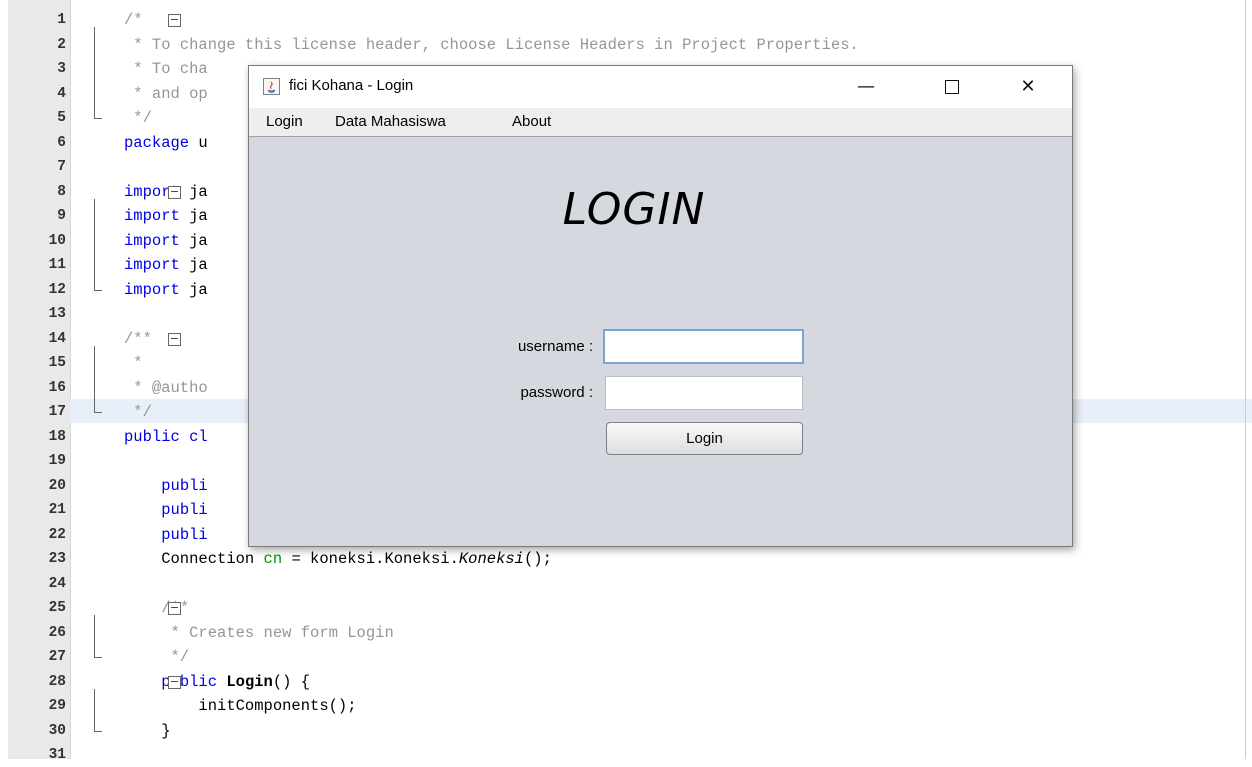 The image size is (1252, 767). Describe the element at coordinates (57, 338) in the screenshot. I see `line-number: 14` at that location.